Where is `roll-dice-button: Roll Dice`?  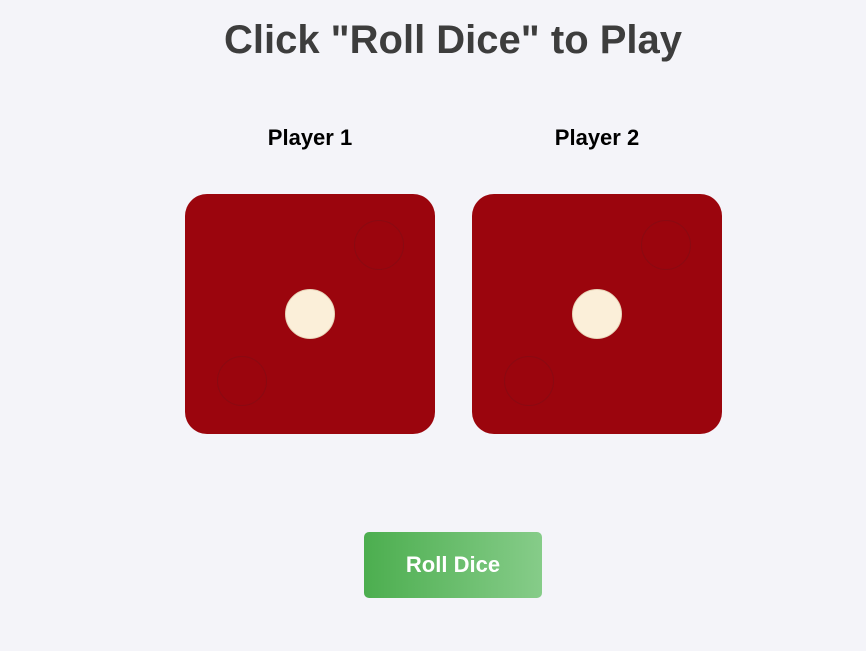 roll-dice-button: Roll Dice is located at coordinates (453, 565).